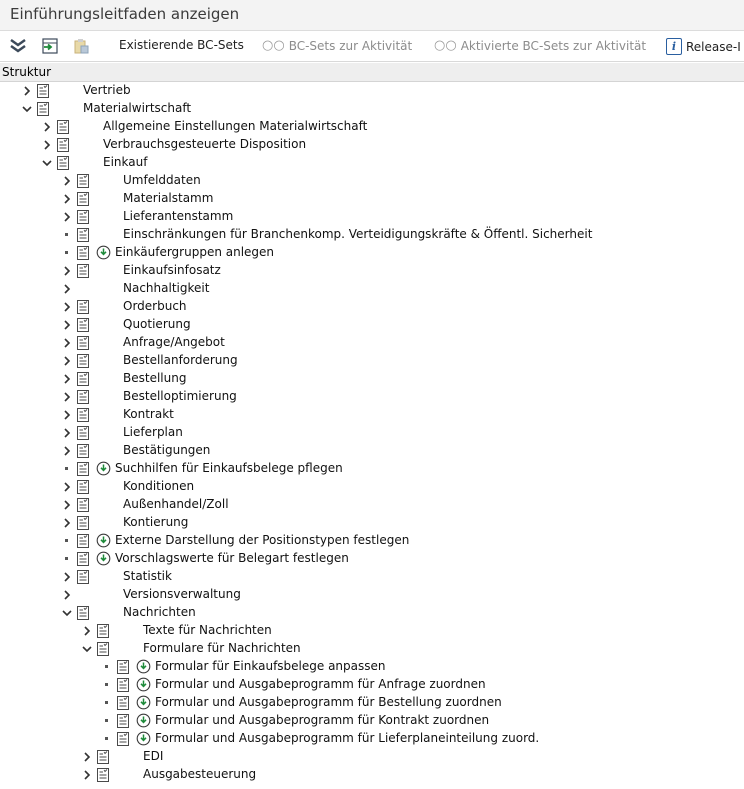  What do you see at coordinates (207, 630) in the screenshot?
I see `tree-node-label: Texte für Nachrichten` at bounding box center [207, 630].